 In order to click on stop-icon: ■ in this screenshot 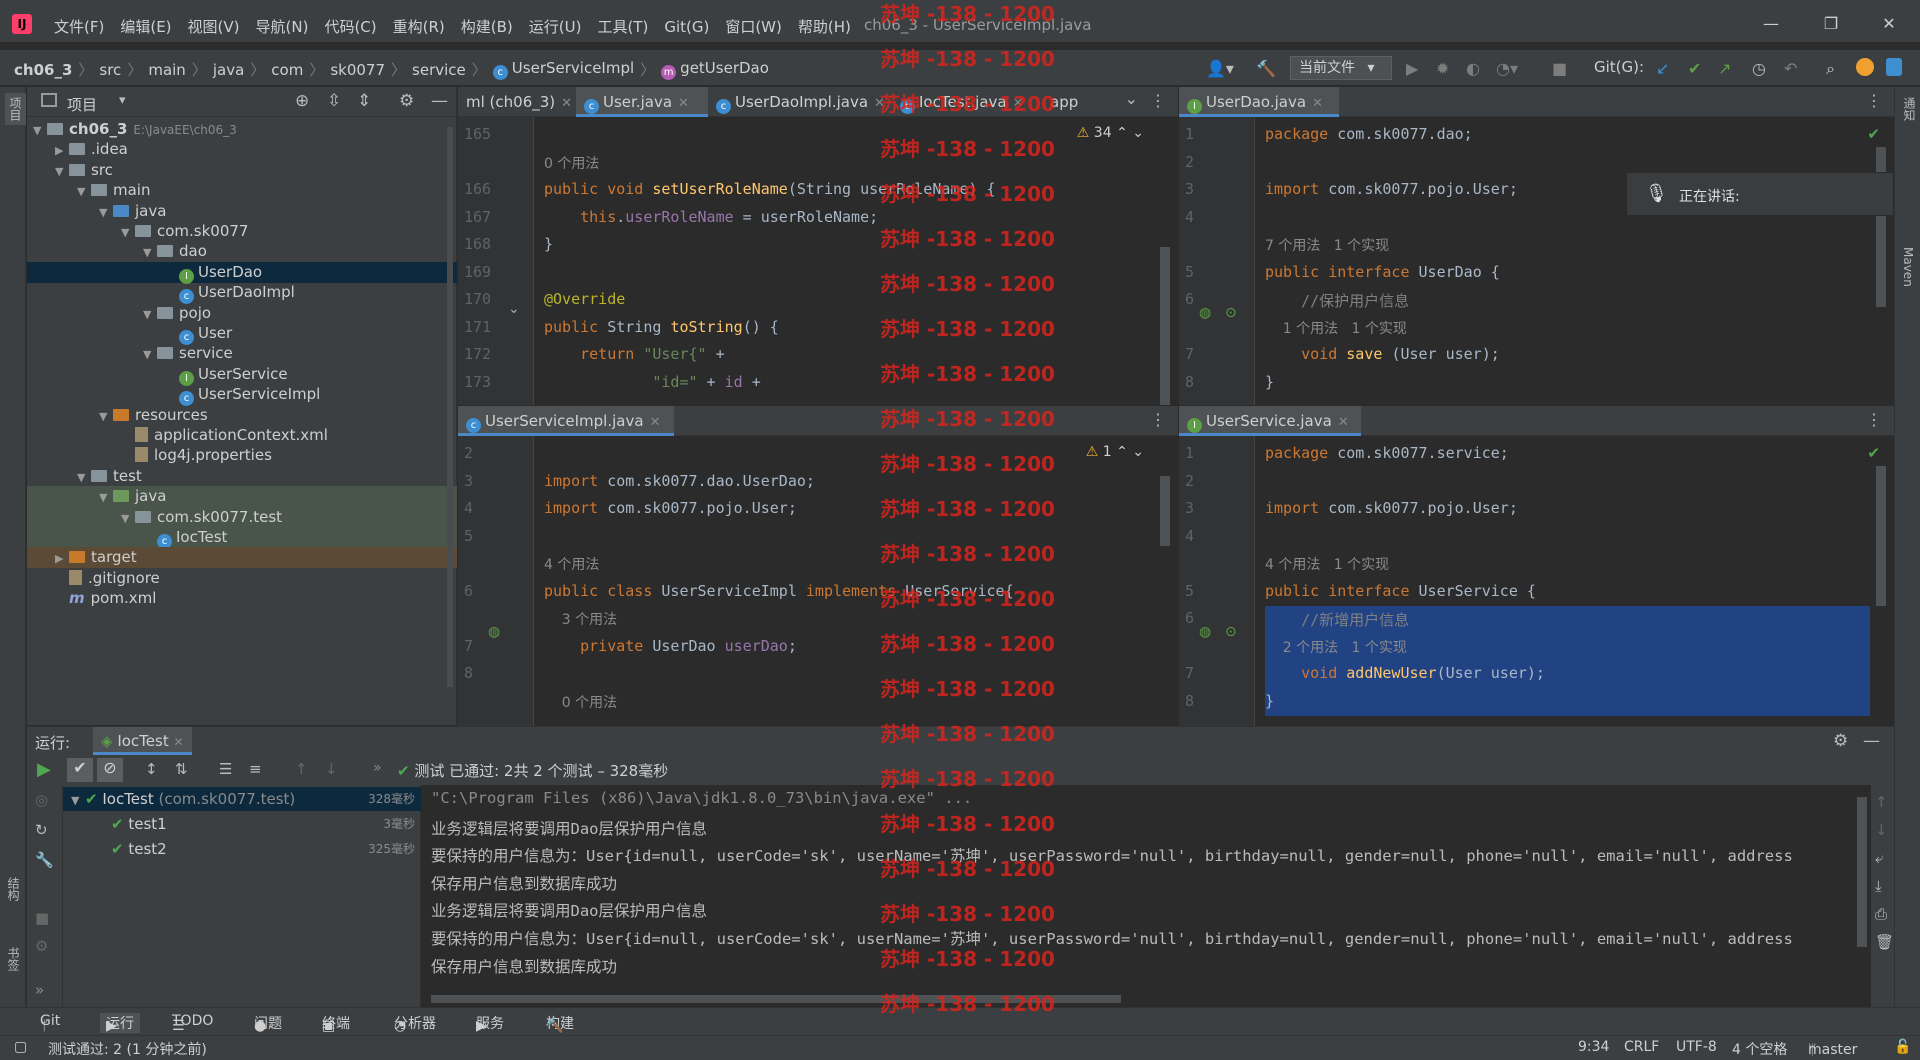, I will do `click(42, 918)`.